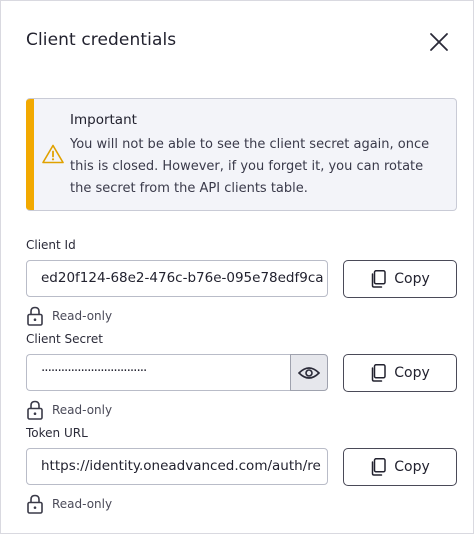 The height and width of the screenshot is (534, 474). I want to click on copy-client-secret-button: Copy, so click(400, 373).